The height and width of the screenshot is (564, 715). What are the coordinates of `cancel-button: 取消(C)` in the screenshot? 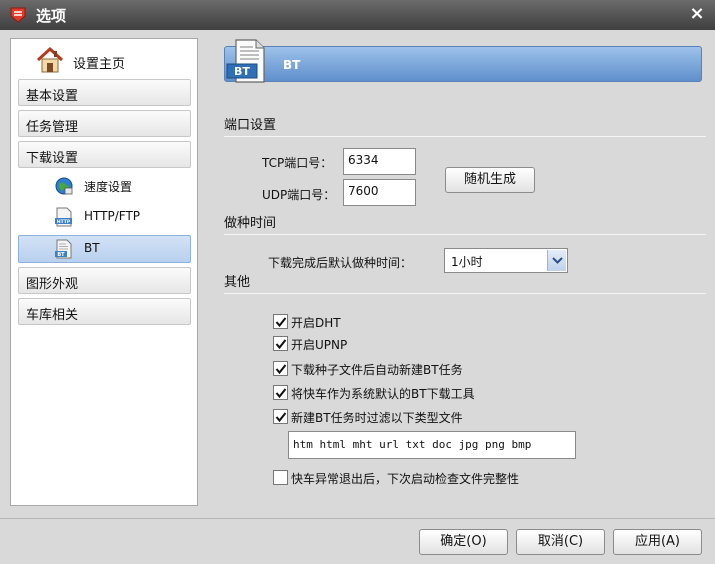 It's located at (560, 542).